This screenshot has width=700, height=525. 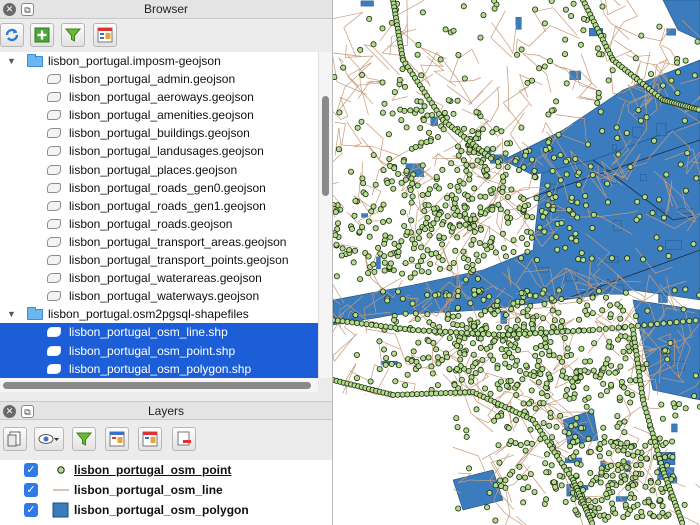 I want to click on tree-file-row: lisbon_portugal_amenities.geojson, so click(x=159, y=115).